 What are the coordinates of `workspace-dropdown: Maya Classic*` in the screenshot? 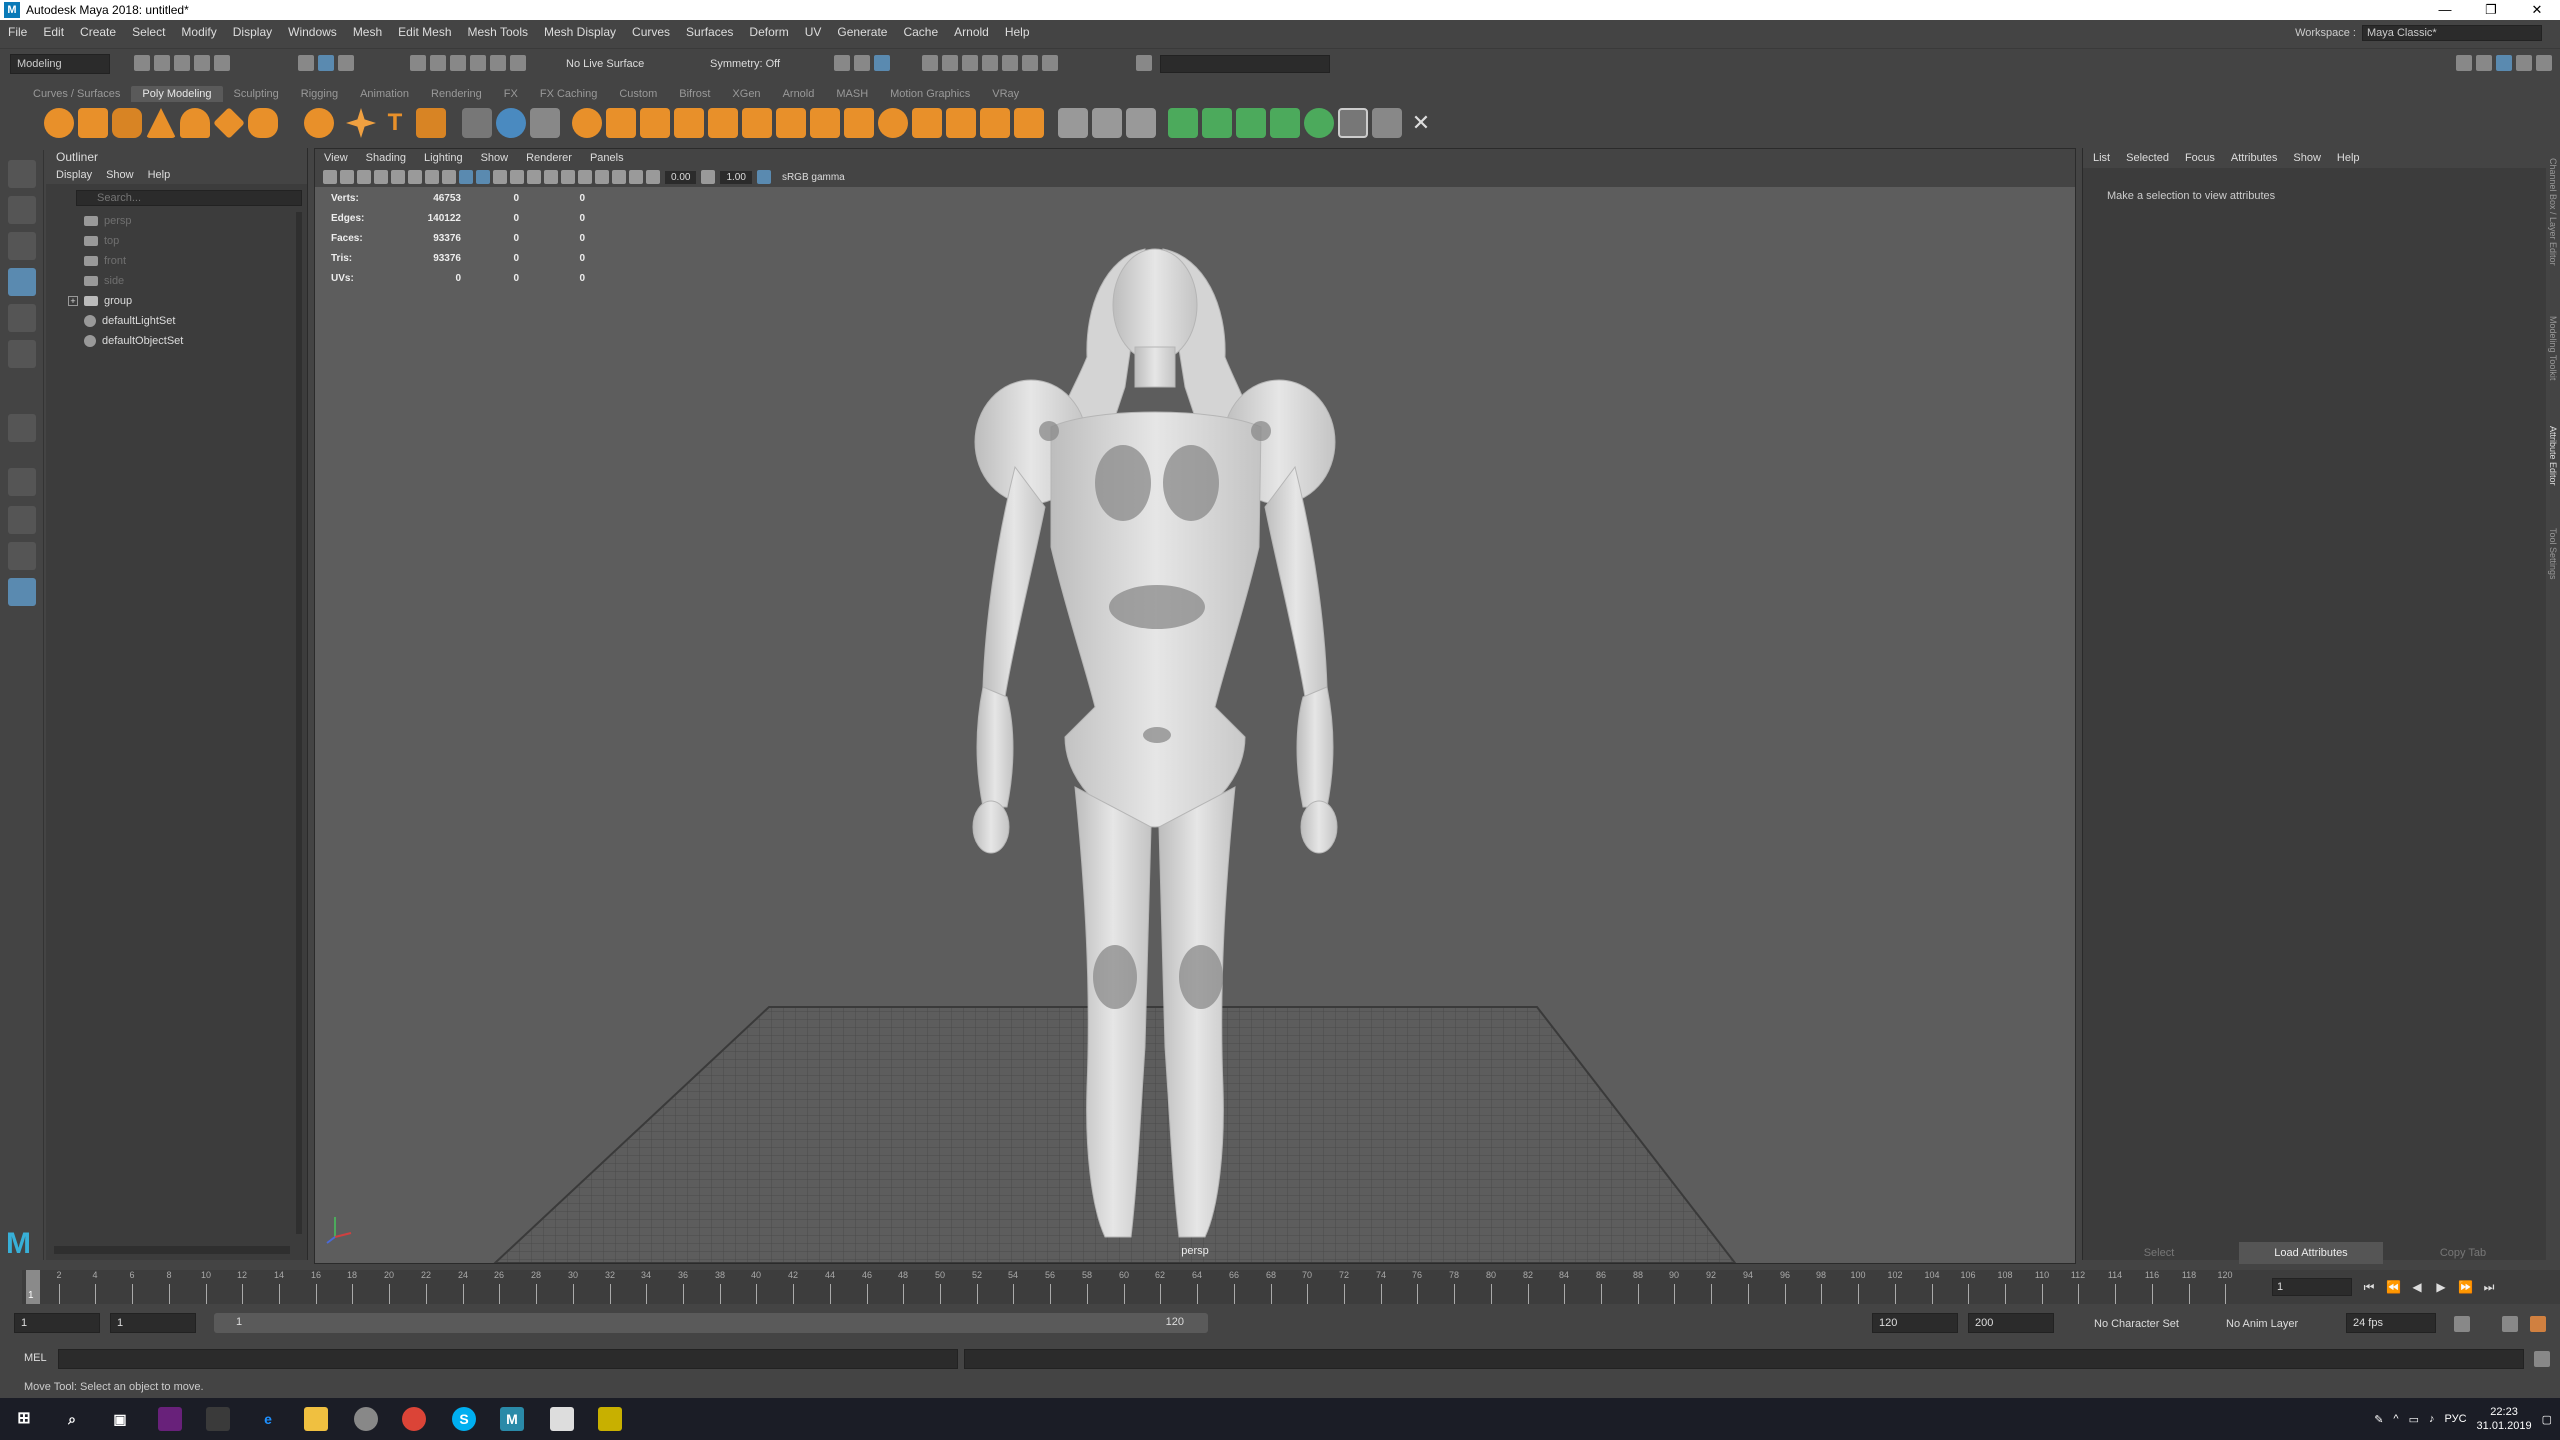 It's located at (2452, 33).